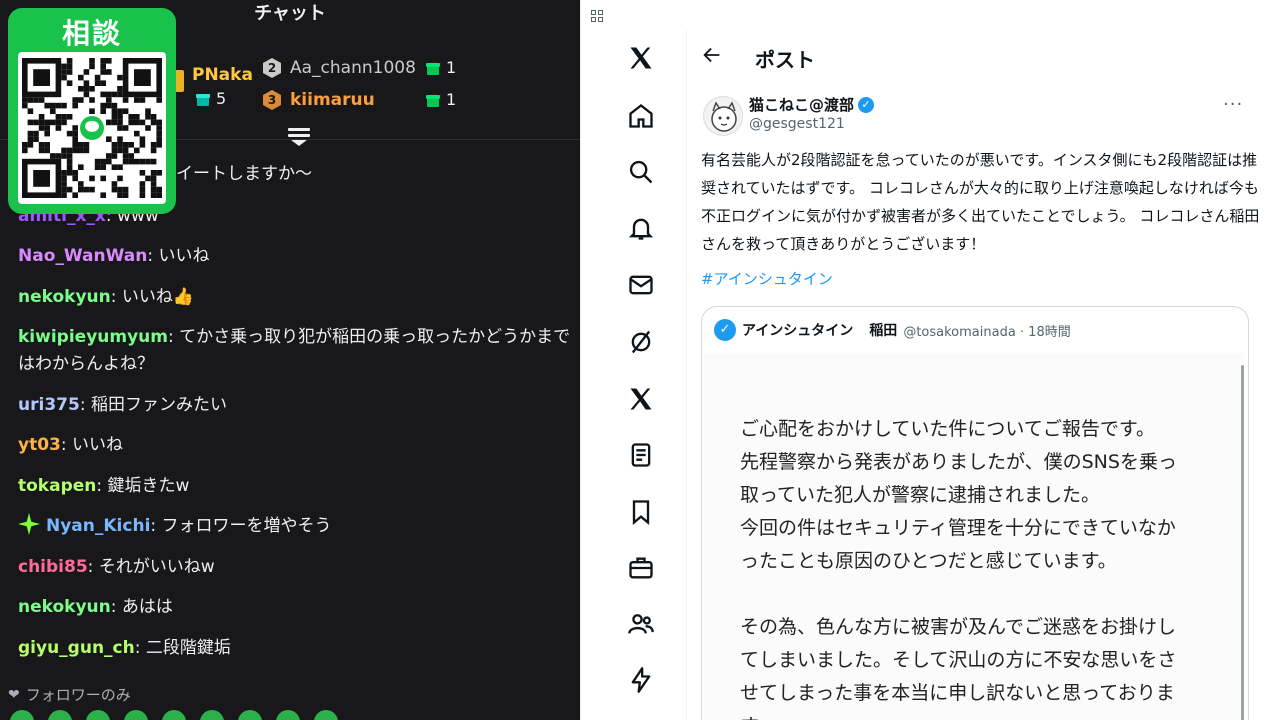 This screenshot has width=1280, height=720. I want to click on chat-username: kiwipieyumyum, so click(93, 337).